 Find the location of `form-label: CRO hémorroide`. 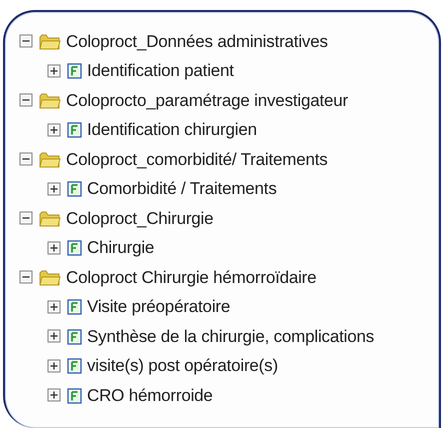

form-label: CRO hémorroide is located at coordinates (150, 396).